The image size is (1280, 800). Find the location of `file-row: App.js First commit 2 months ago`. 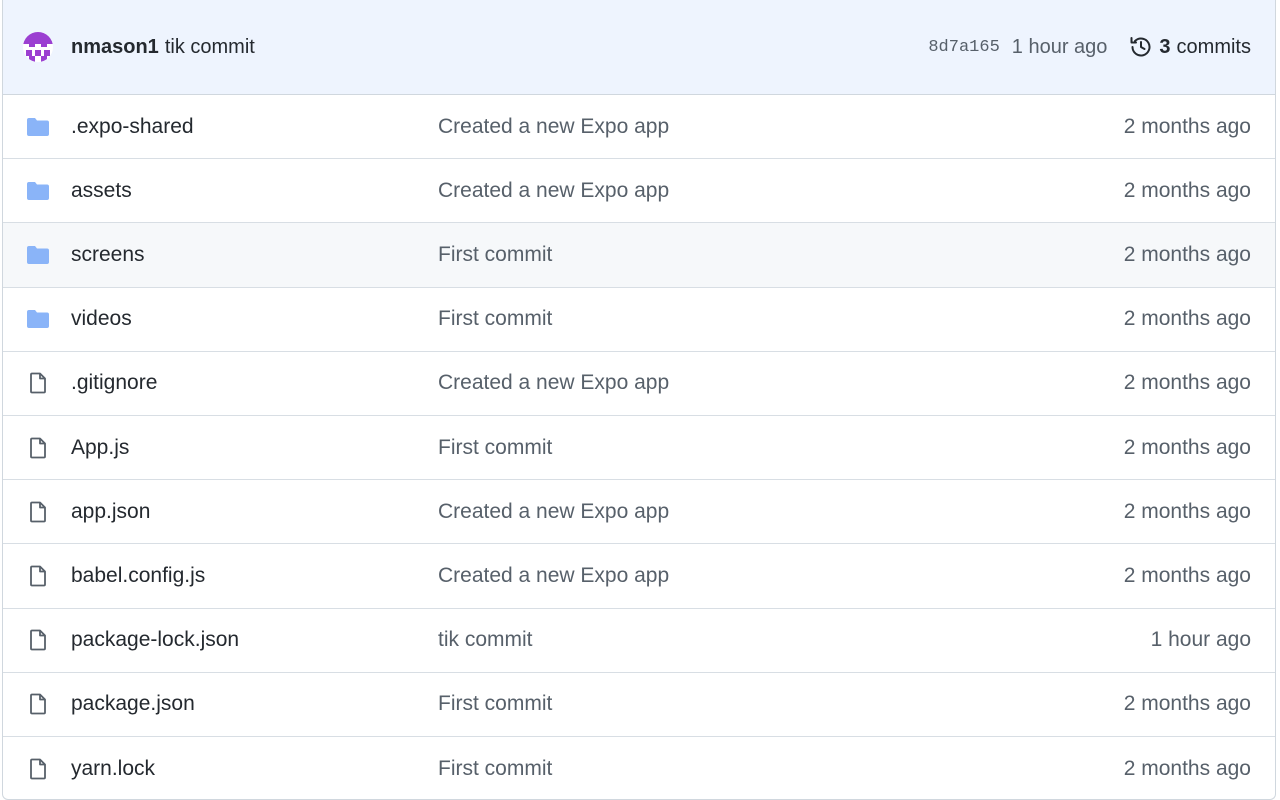

file-row: App.js First commit 2 months ago is located at coordinates (639, 448).